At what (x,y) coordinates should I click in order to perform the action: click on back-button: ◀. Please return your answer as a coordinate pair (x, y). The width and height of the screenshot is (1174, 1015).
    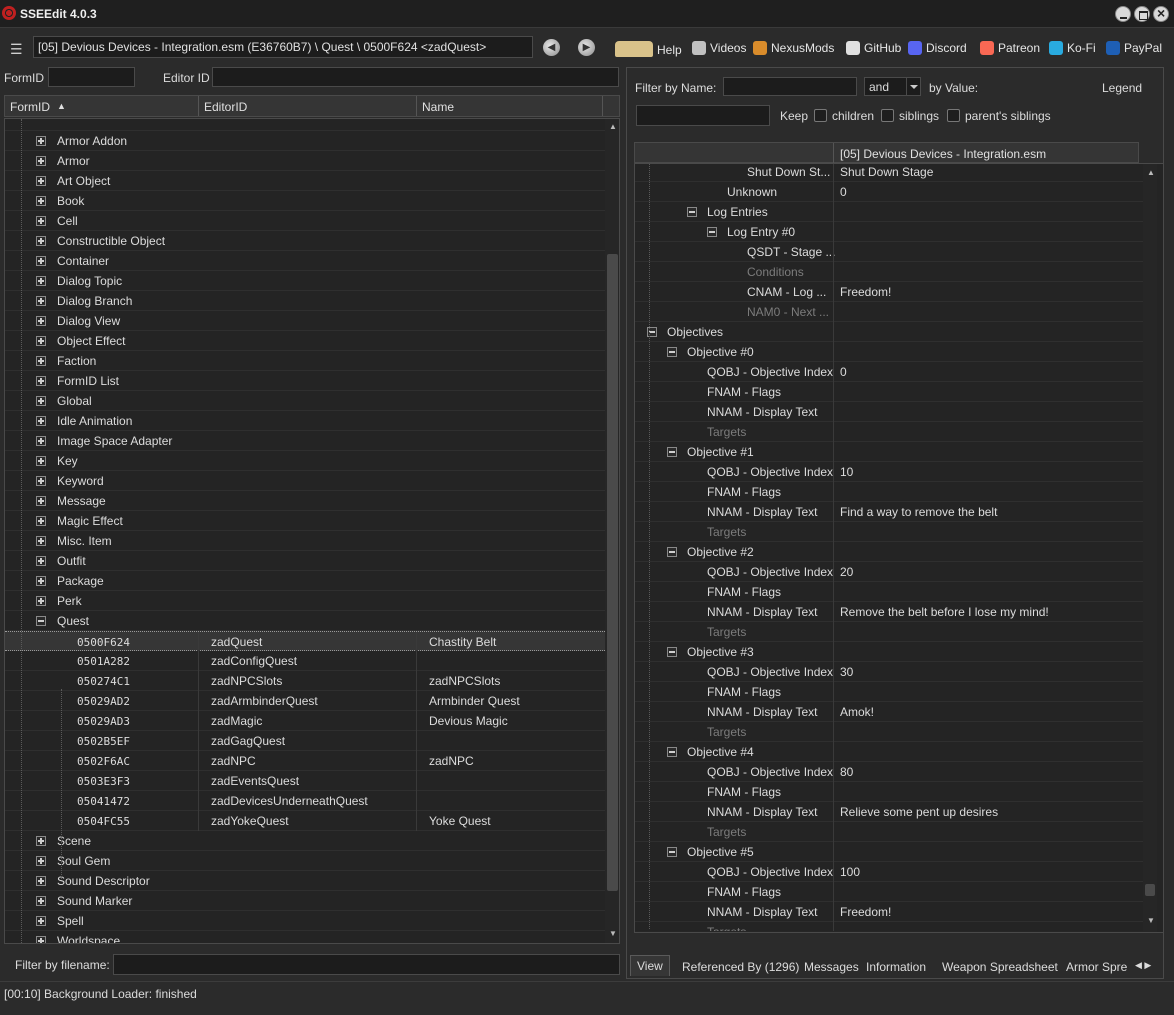
    Looking at the image, I should click on (551, 47).